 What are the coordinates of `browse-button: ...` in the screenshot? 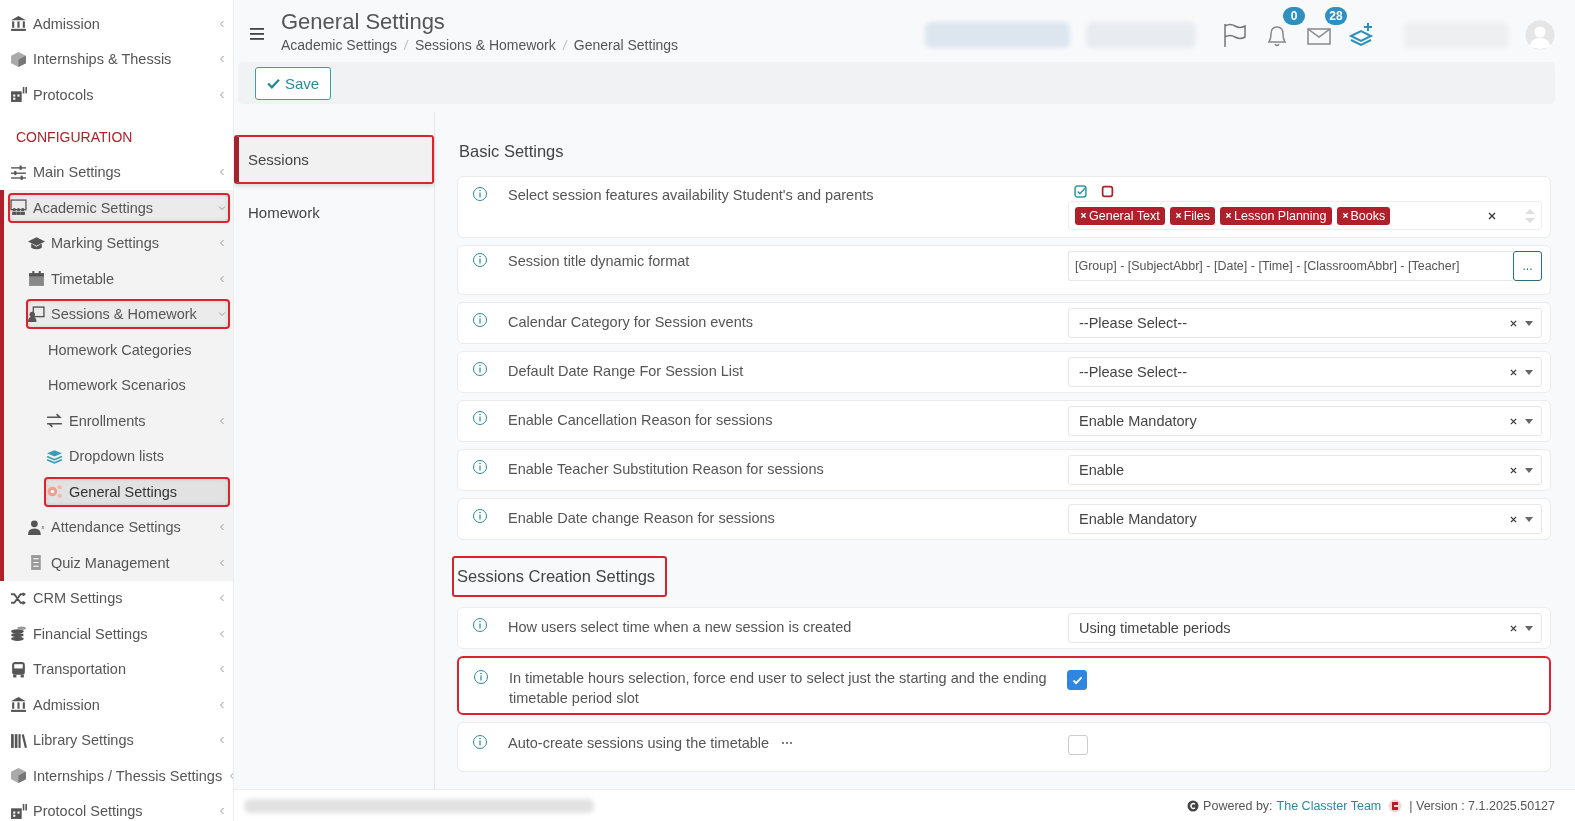 It's located at (1527, 266).